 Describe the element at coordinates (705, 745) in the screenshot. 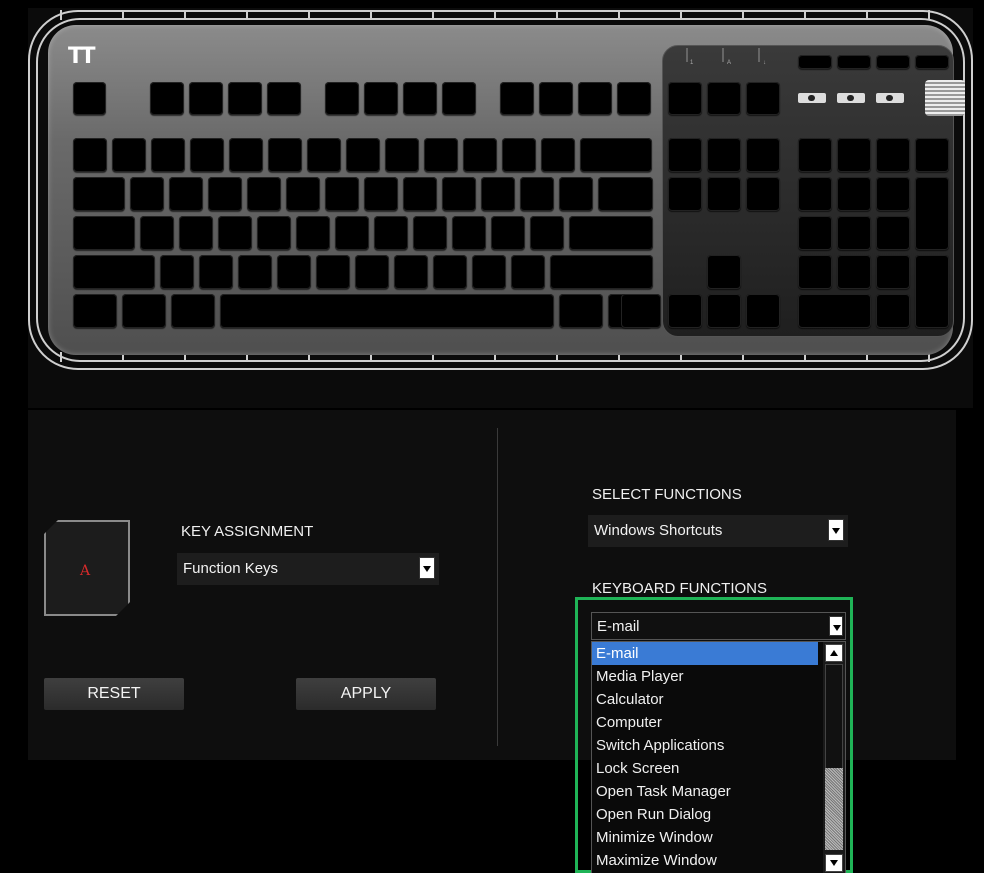

I see `list-item: Switch Applications` at that location.